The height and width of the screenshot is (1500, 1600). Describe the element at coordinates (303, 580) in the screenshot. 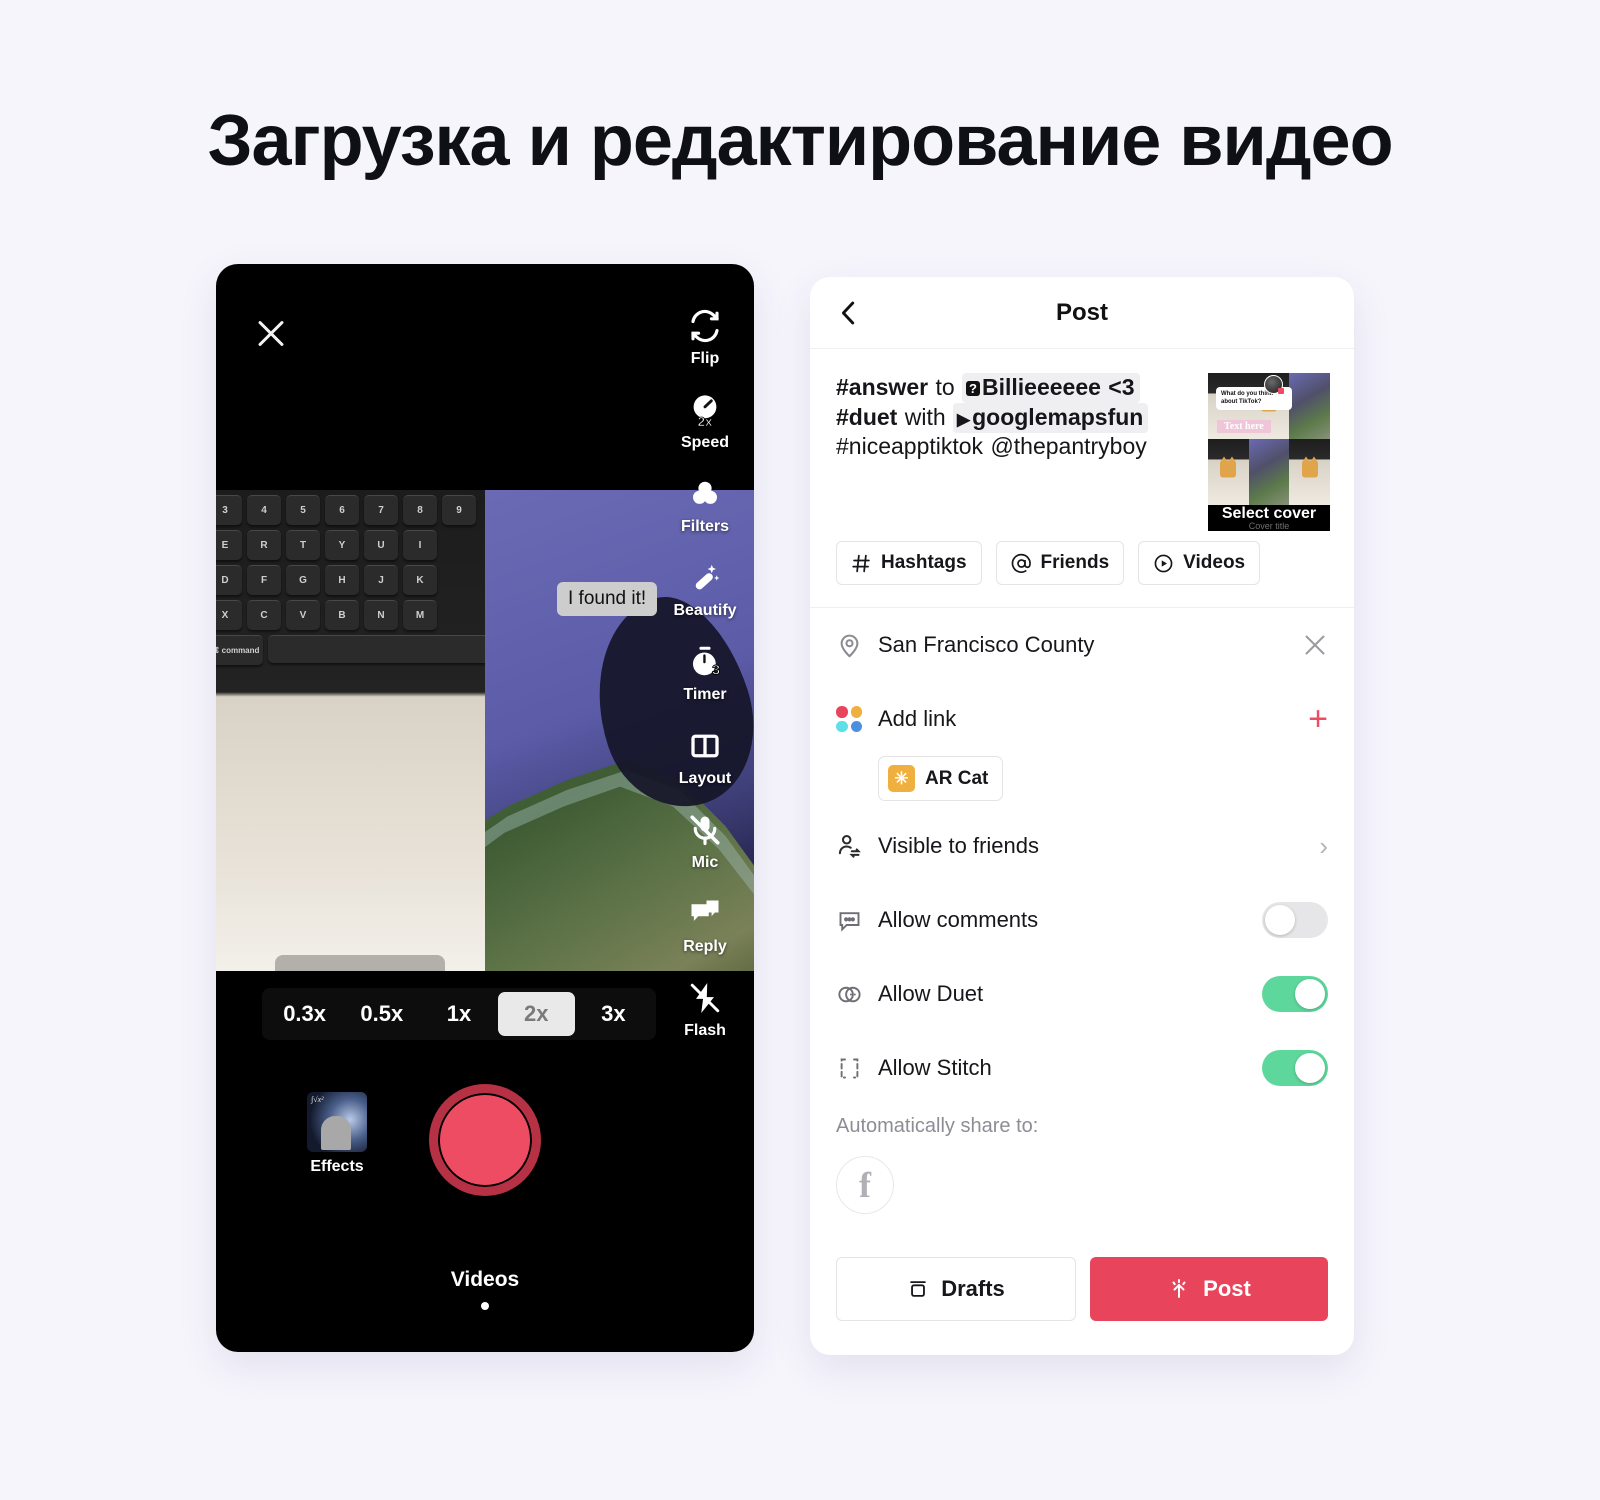

I see `key: G` at that location.